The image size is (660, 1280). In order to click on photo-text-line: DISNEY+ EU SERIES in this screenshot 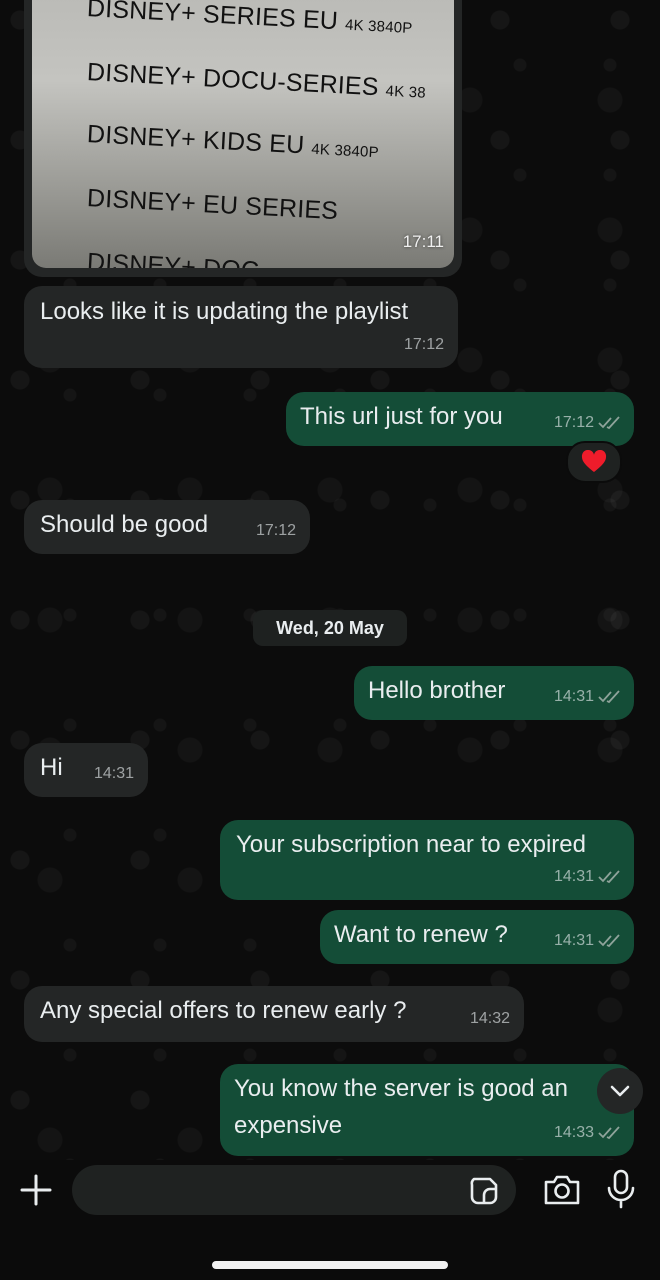, I will do `click(212, 205)`.